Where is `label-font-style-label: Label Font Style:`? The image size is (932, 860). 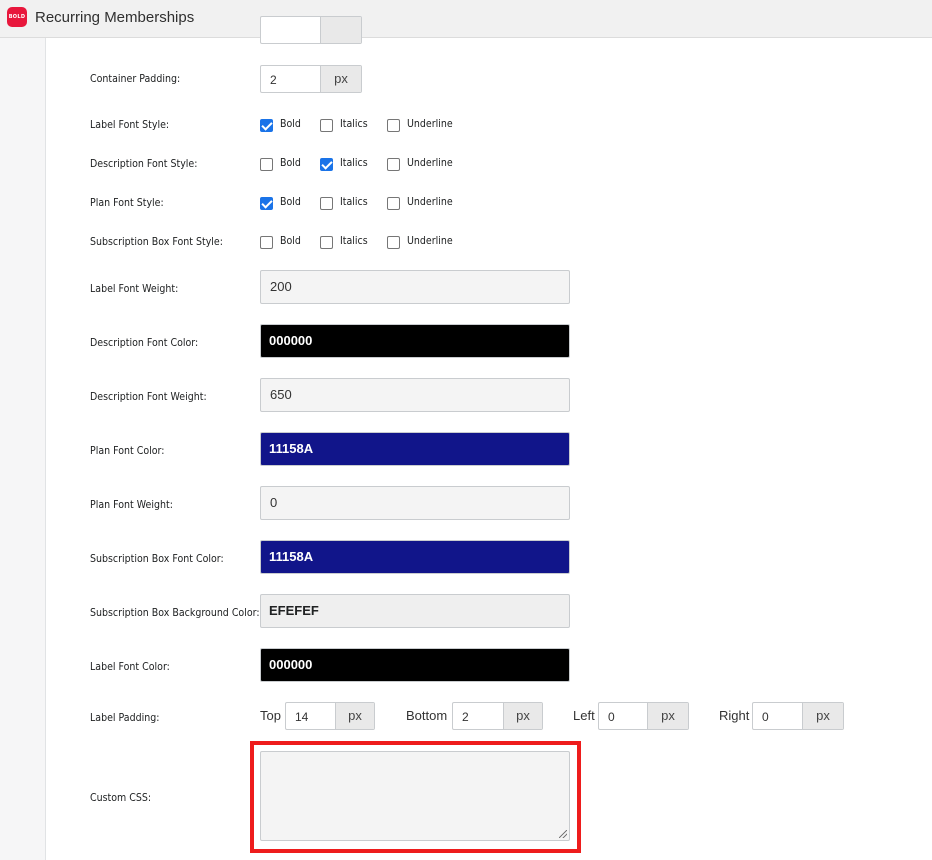 label-font-style-label: Label Font Style: is located at coordinates (130, 124).